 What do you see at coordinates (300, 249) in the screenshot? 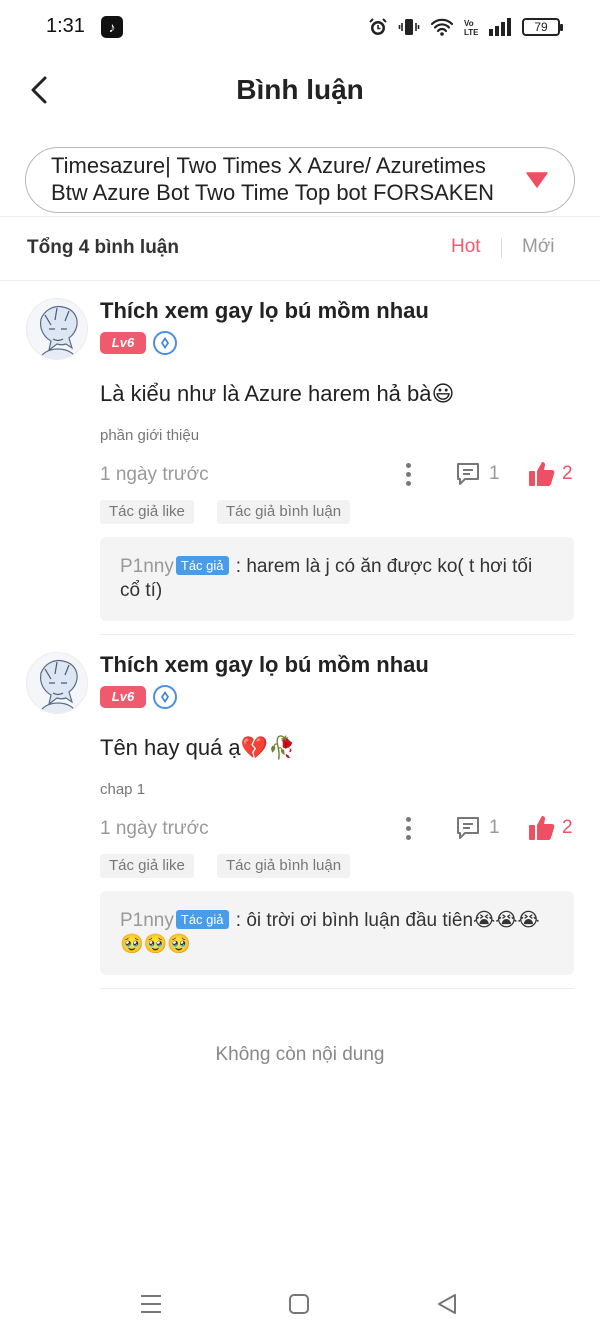
I see `comment-list-header: Tổng 4 bình luận Hot Mới` at bounding box center [300, 249].